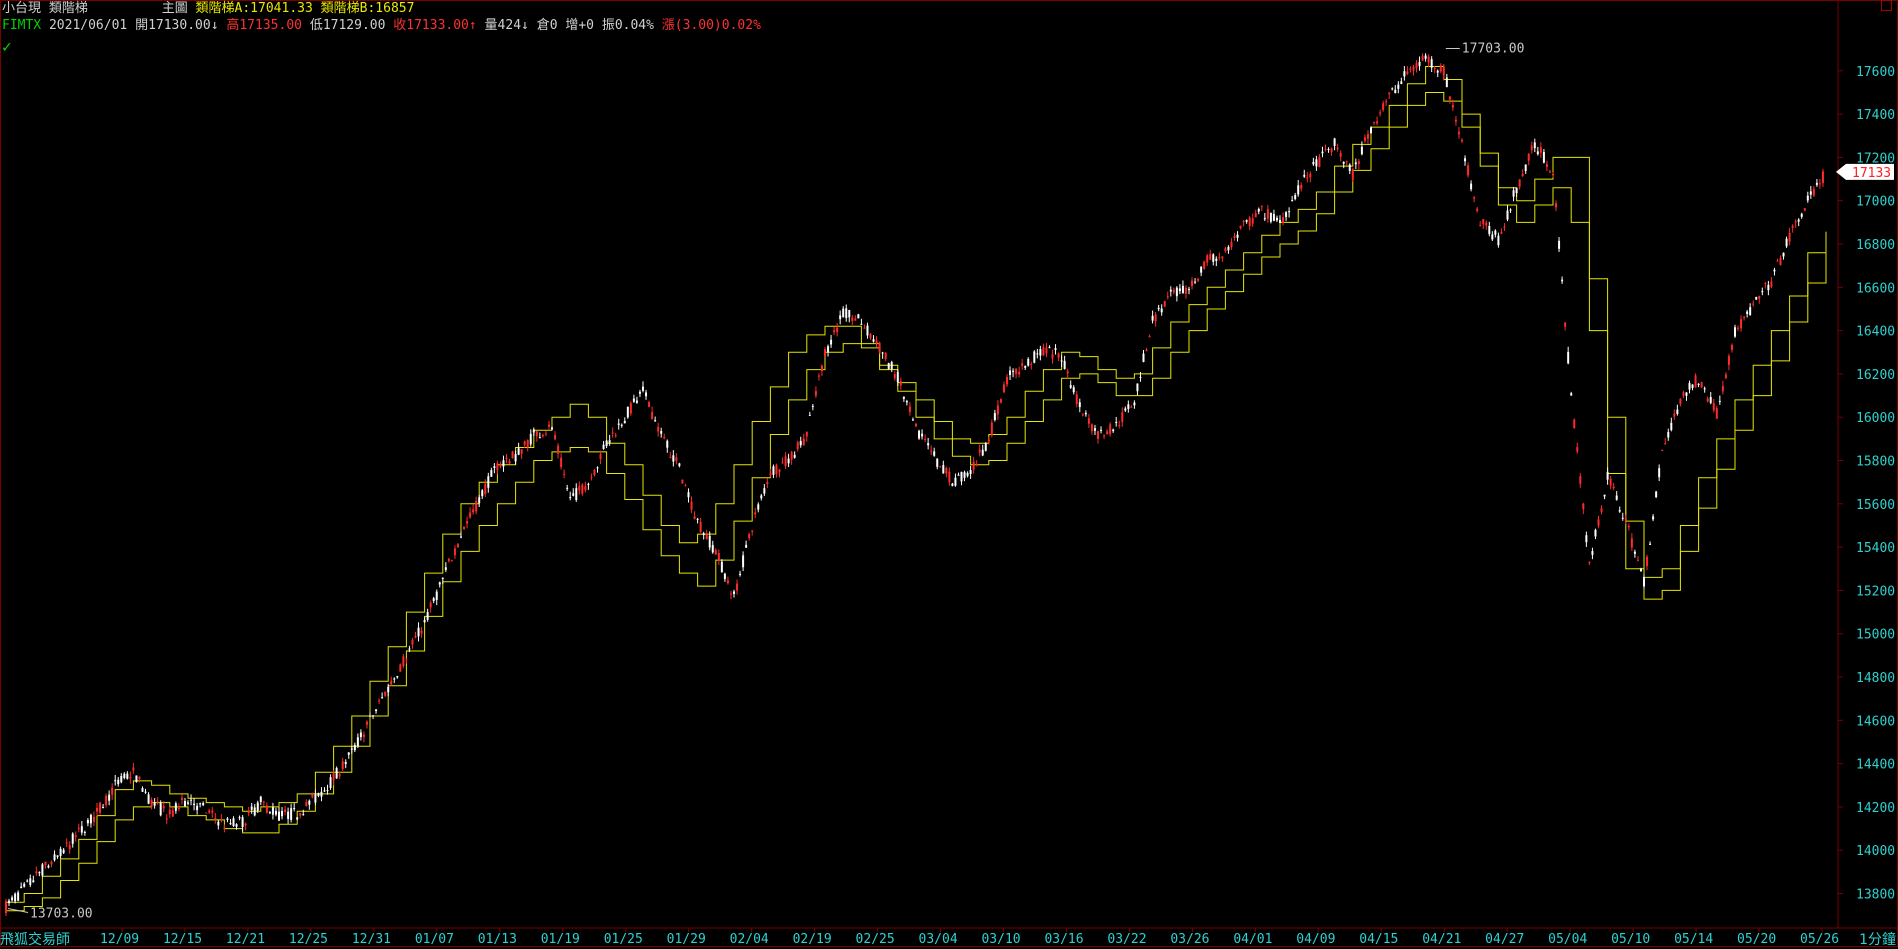 The image size is (1898, 949). What do you see at coordinates (1877, 939) in the screenshot?
I see `timeframe-selector: 1分鐘` at bounding box center [1877, 939].